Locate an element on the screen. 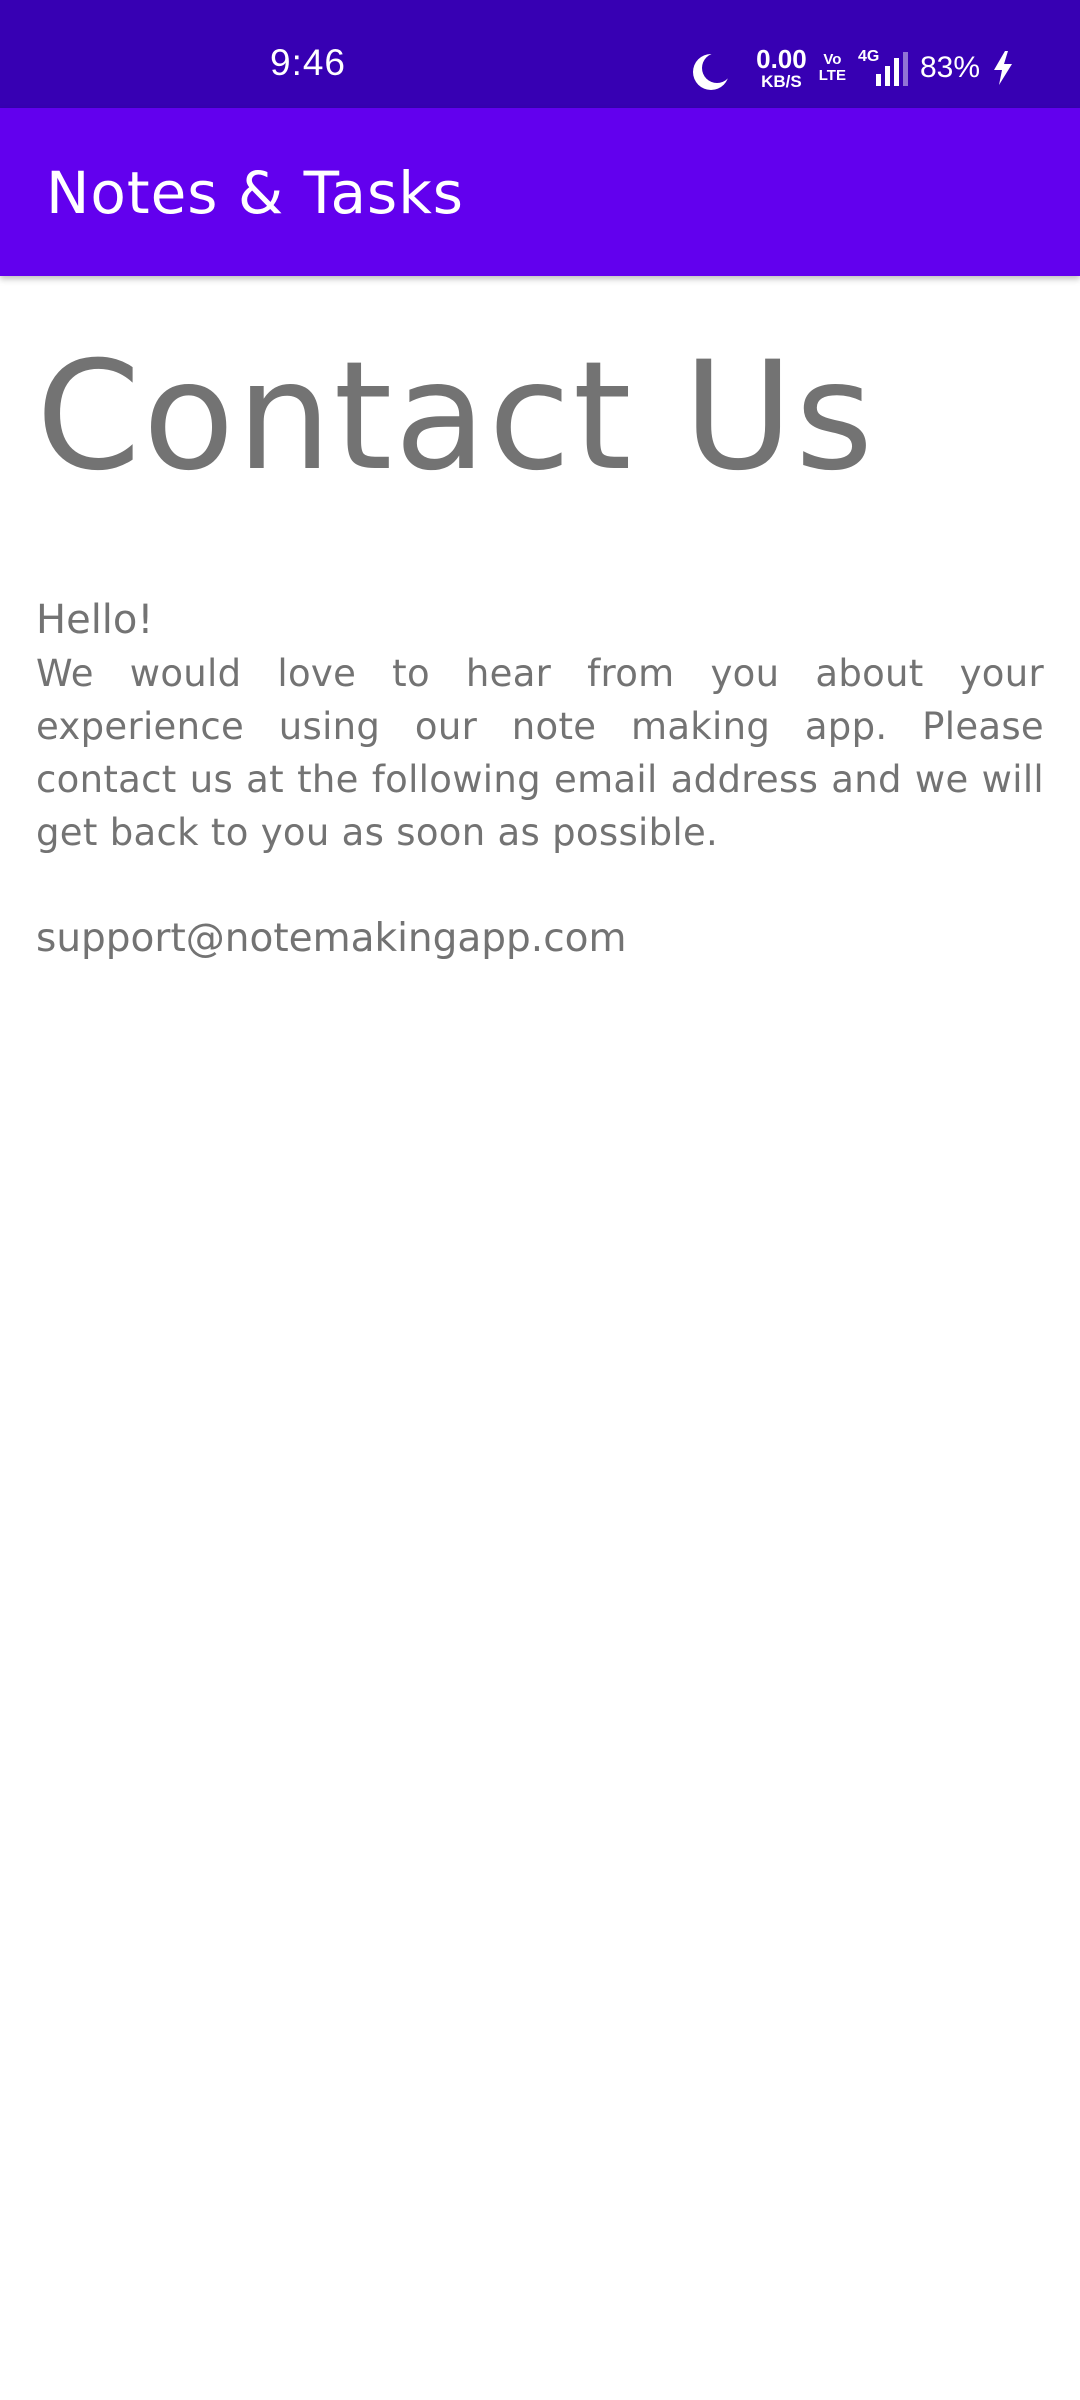  status-bar: 9:46 0.00 KB/S Vo LTE 4G 83% is located at coordinates (540, 54).